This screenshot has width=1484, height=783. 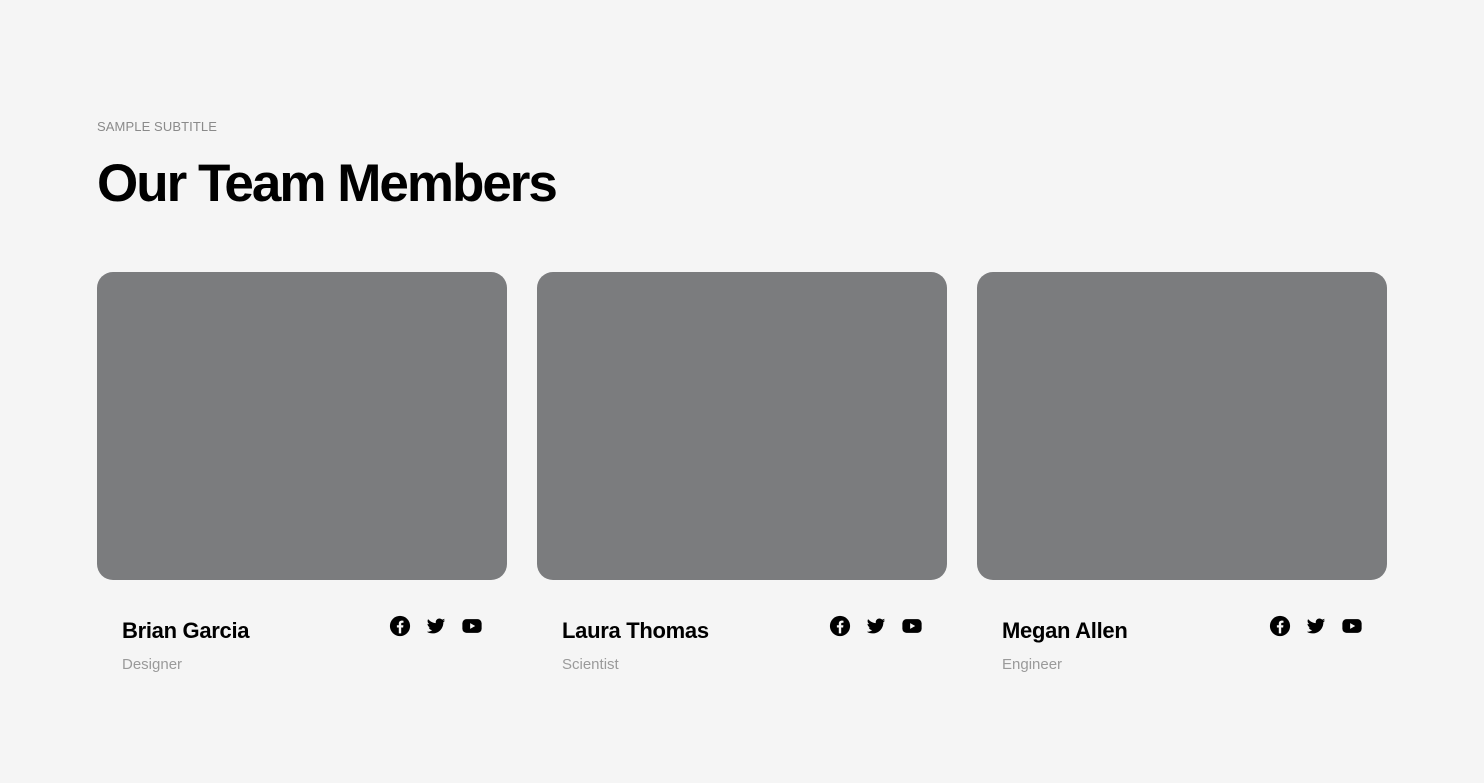 I want to click on team-member-card: Brian Garcia Designer, so click(x=302, y=476).